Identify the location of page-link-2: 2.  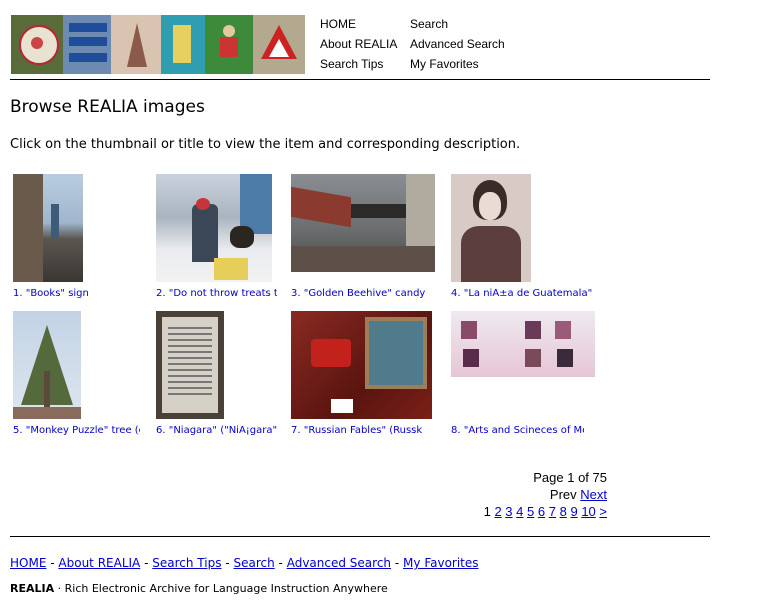
(497, 511).